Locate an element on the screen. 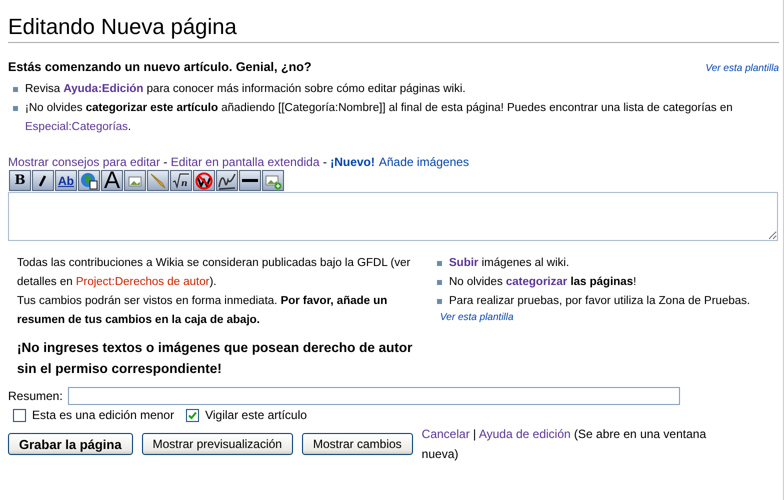 Image resolution: width=784 pixels, height=500 pixels. link-button: Ab is located at coordinates (66, 180).